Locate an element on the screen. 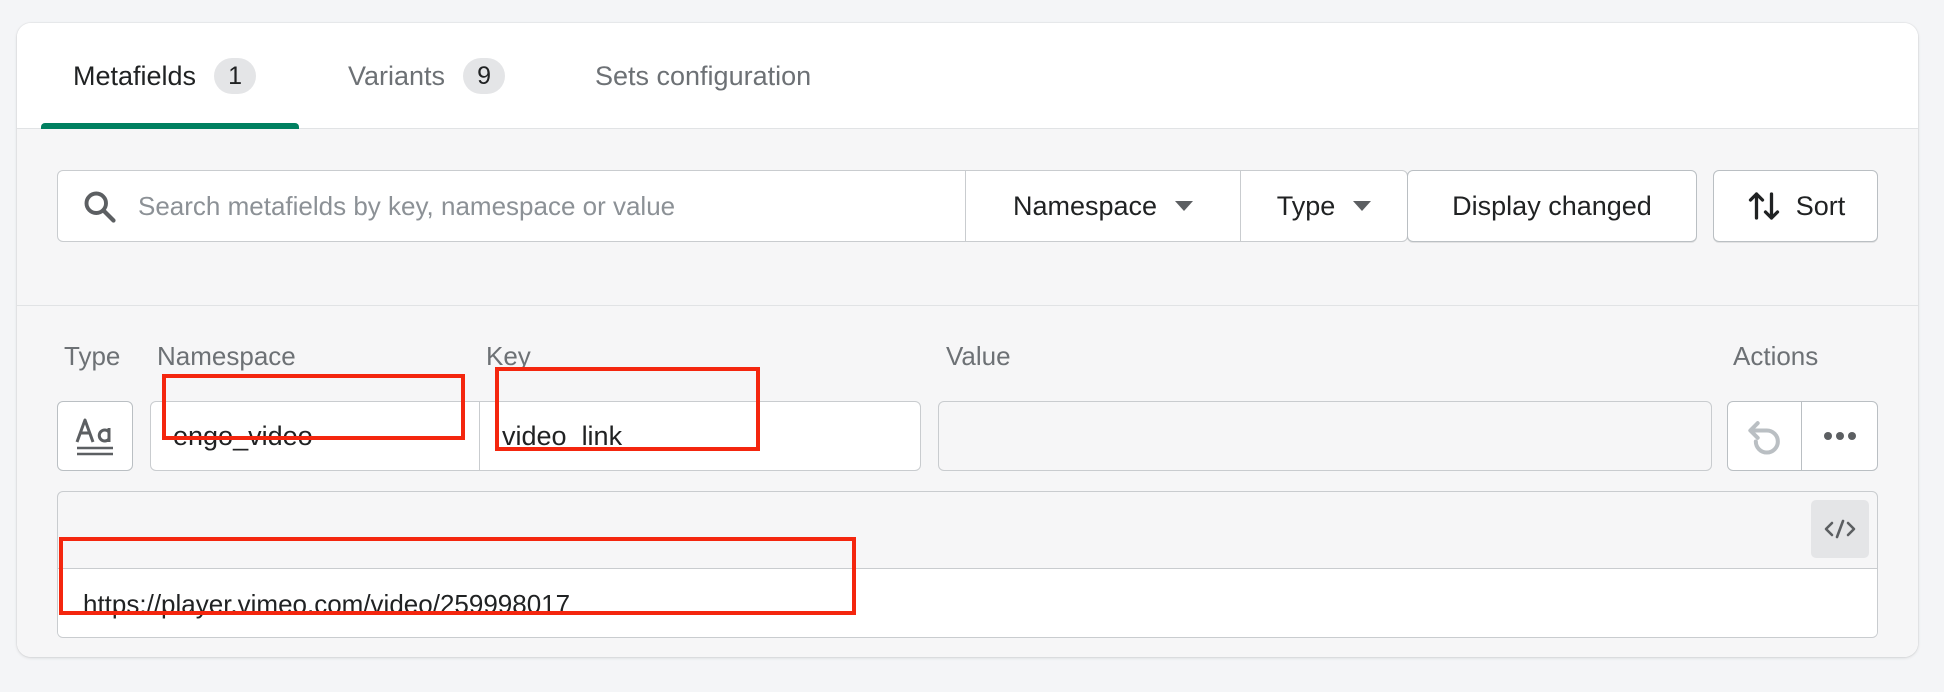  search-input is located at coordinates (538, 206).